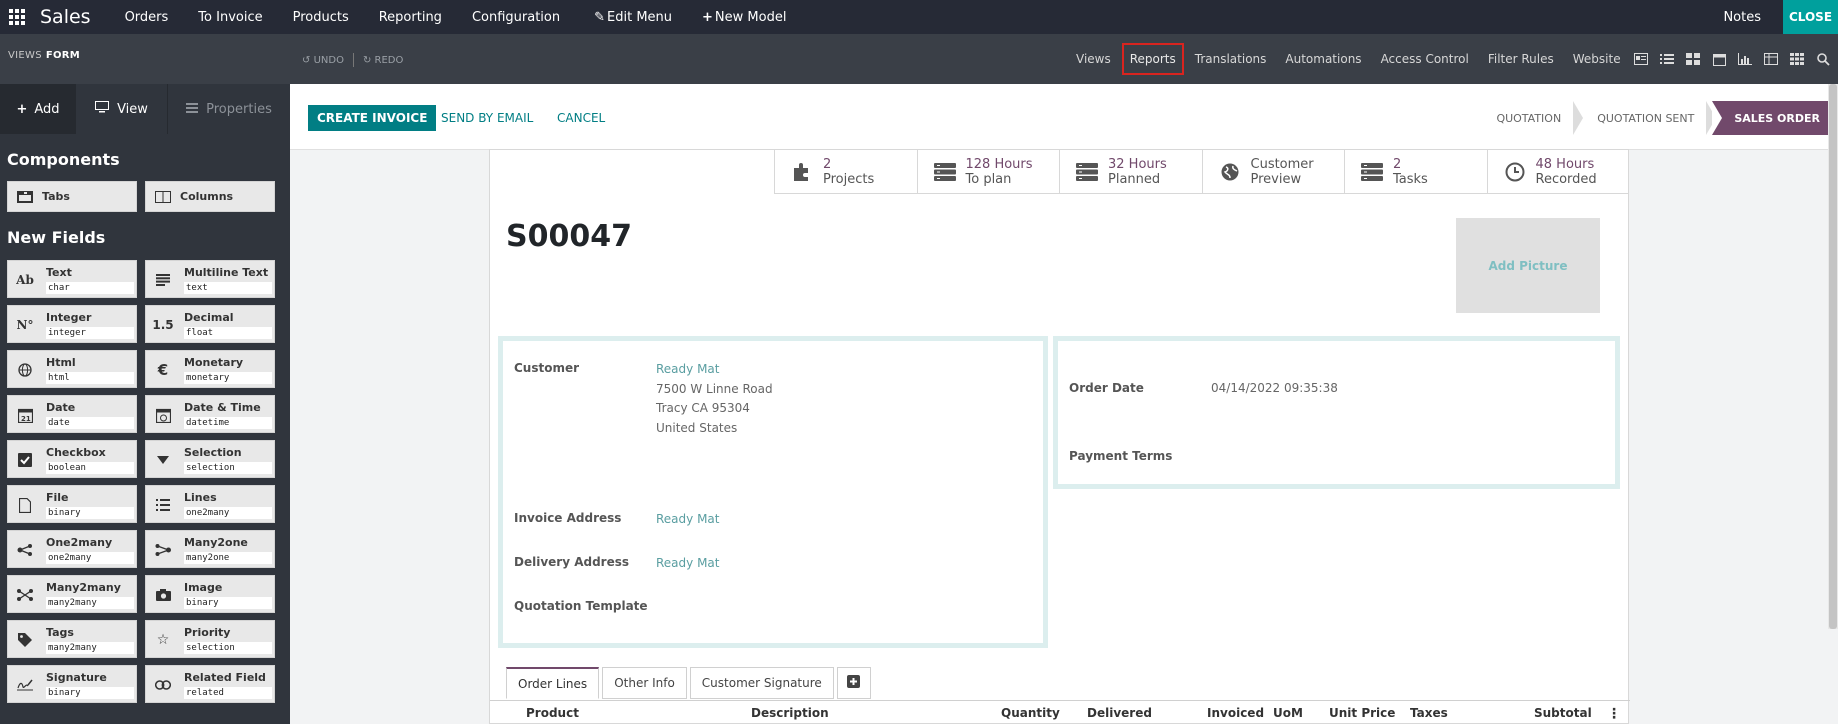 The width and height of the screenshot is (1838, 724). Describe the element at coordinates (72, 549) in the screenshot. I see `field-one2many: One2many one2many` at that location.